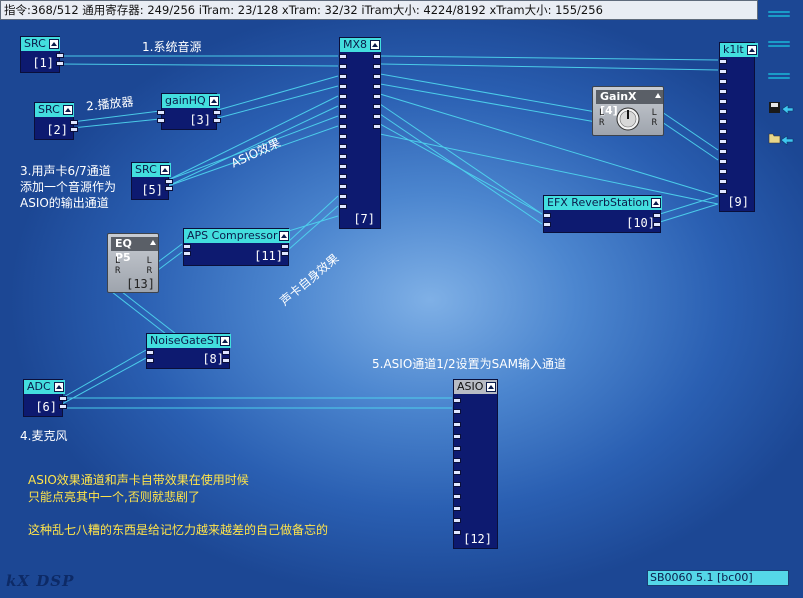 The image size is (803, 598). Describe the element at coordinates (56, 121) in the screenshot. I see `plugin-src-2: SRC [2]` at that location.